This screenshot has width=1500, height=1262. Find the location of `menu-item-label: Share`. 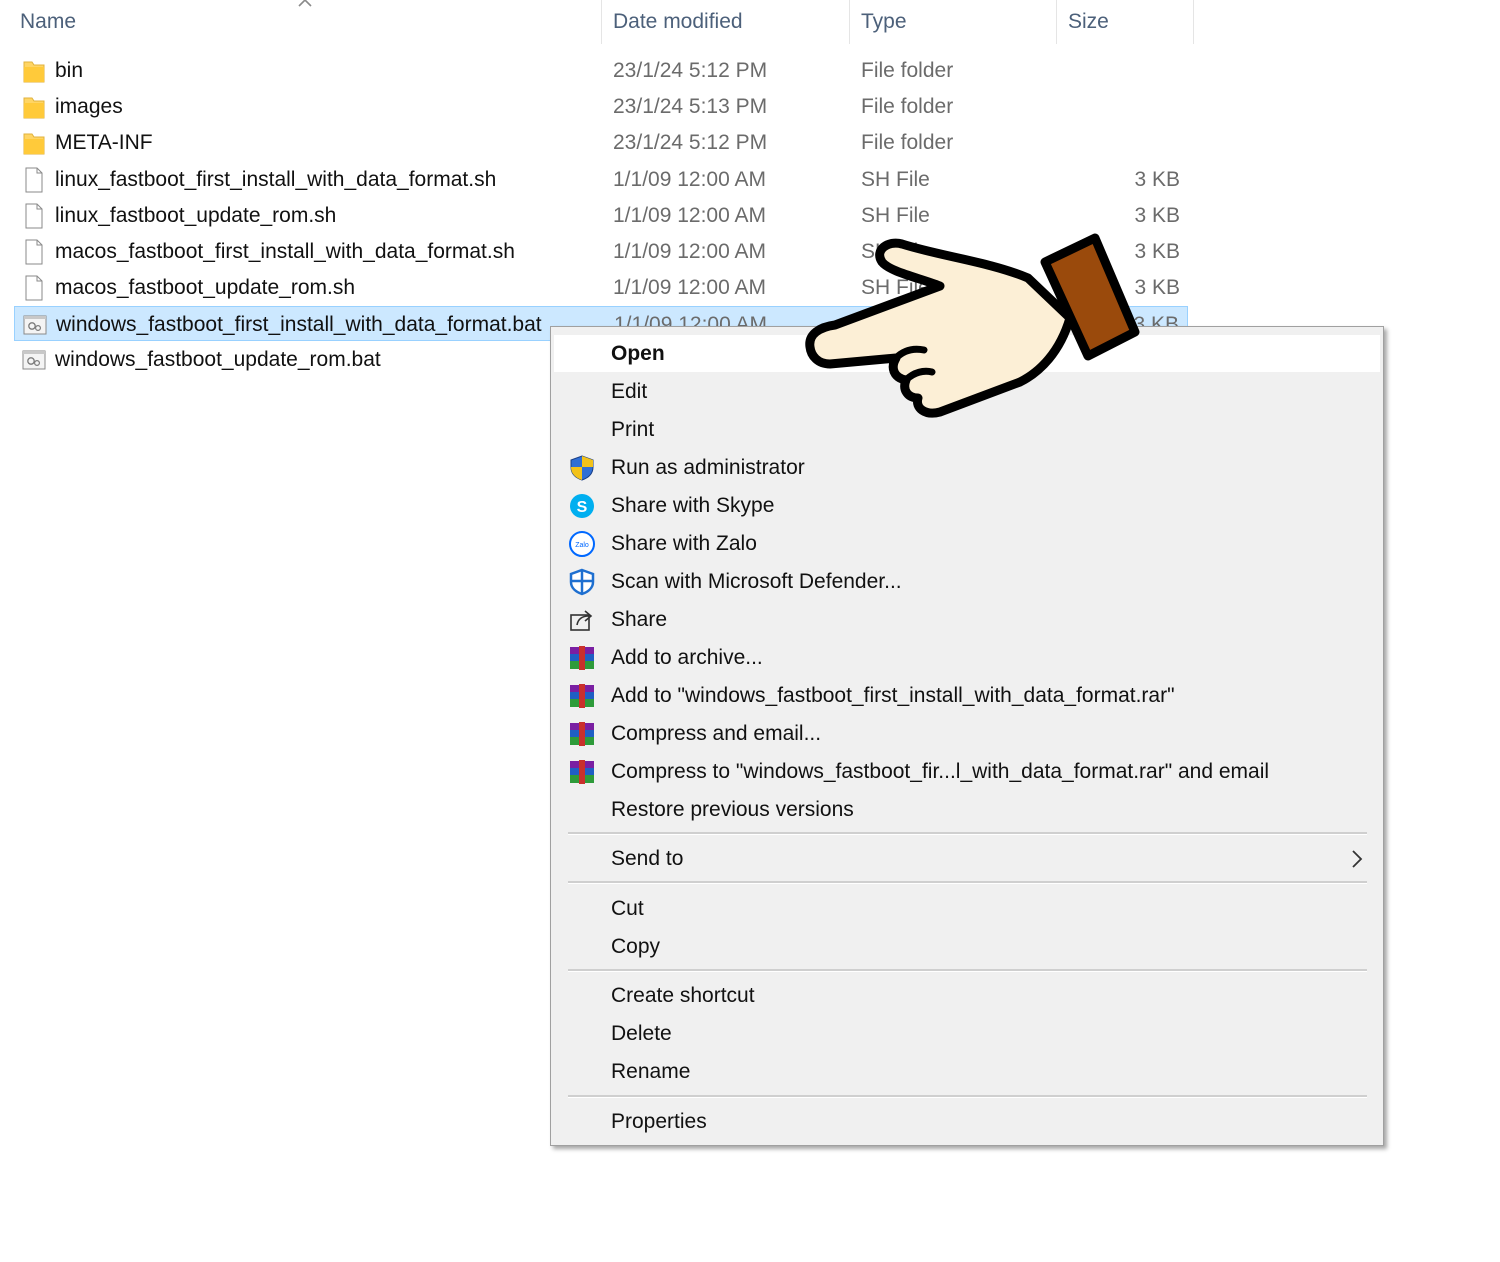

menu-item-label: Share is located at coordinates (639, 619).